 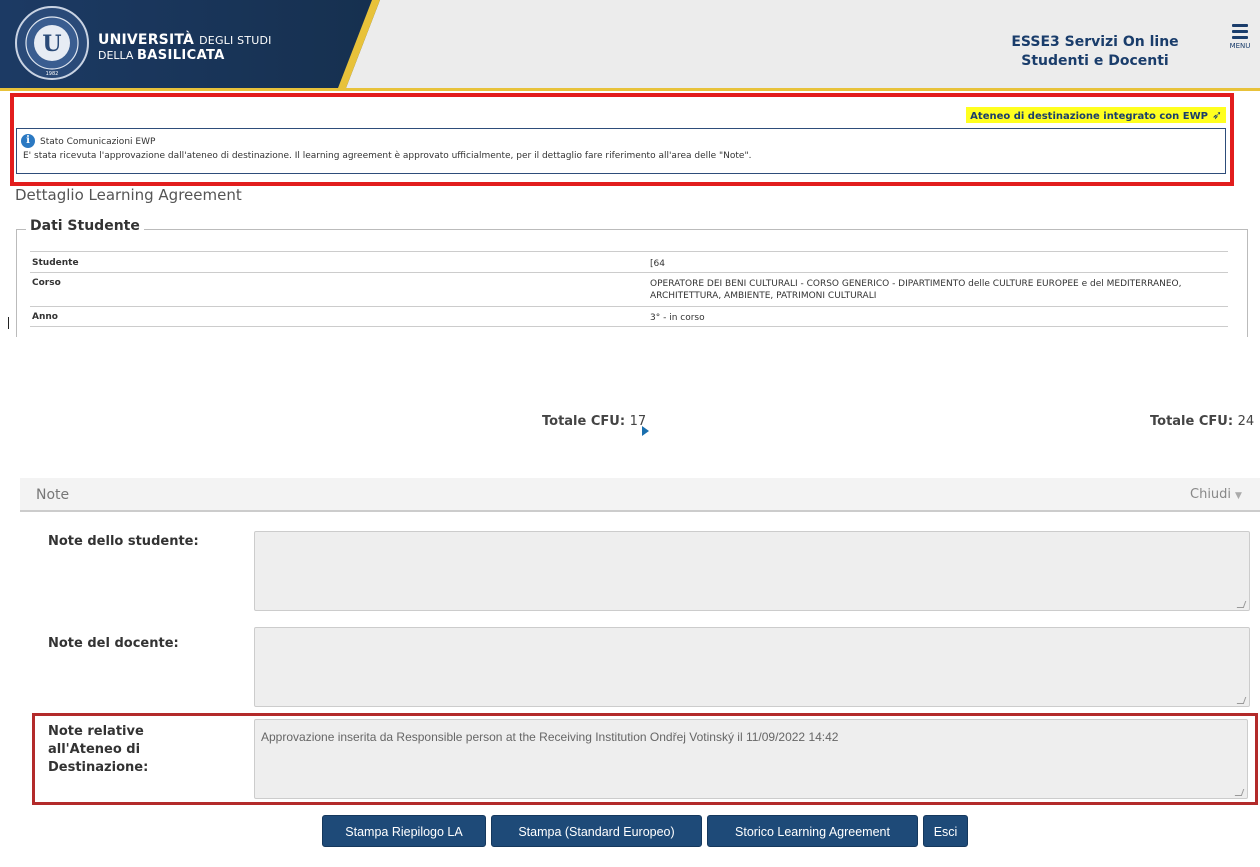 I want to click on university-name-basilicata: BASILICATA, so click(x=180, y=55).